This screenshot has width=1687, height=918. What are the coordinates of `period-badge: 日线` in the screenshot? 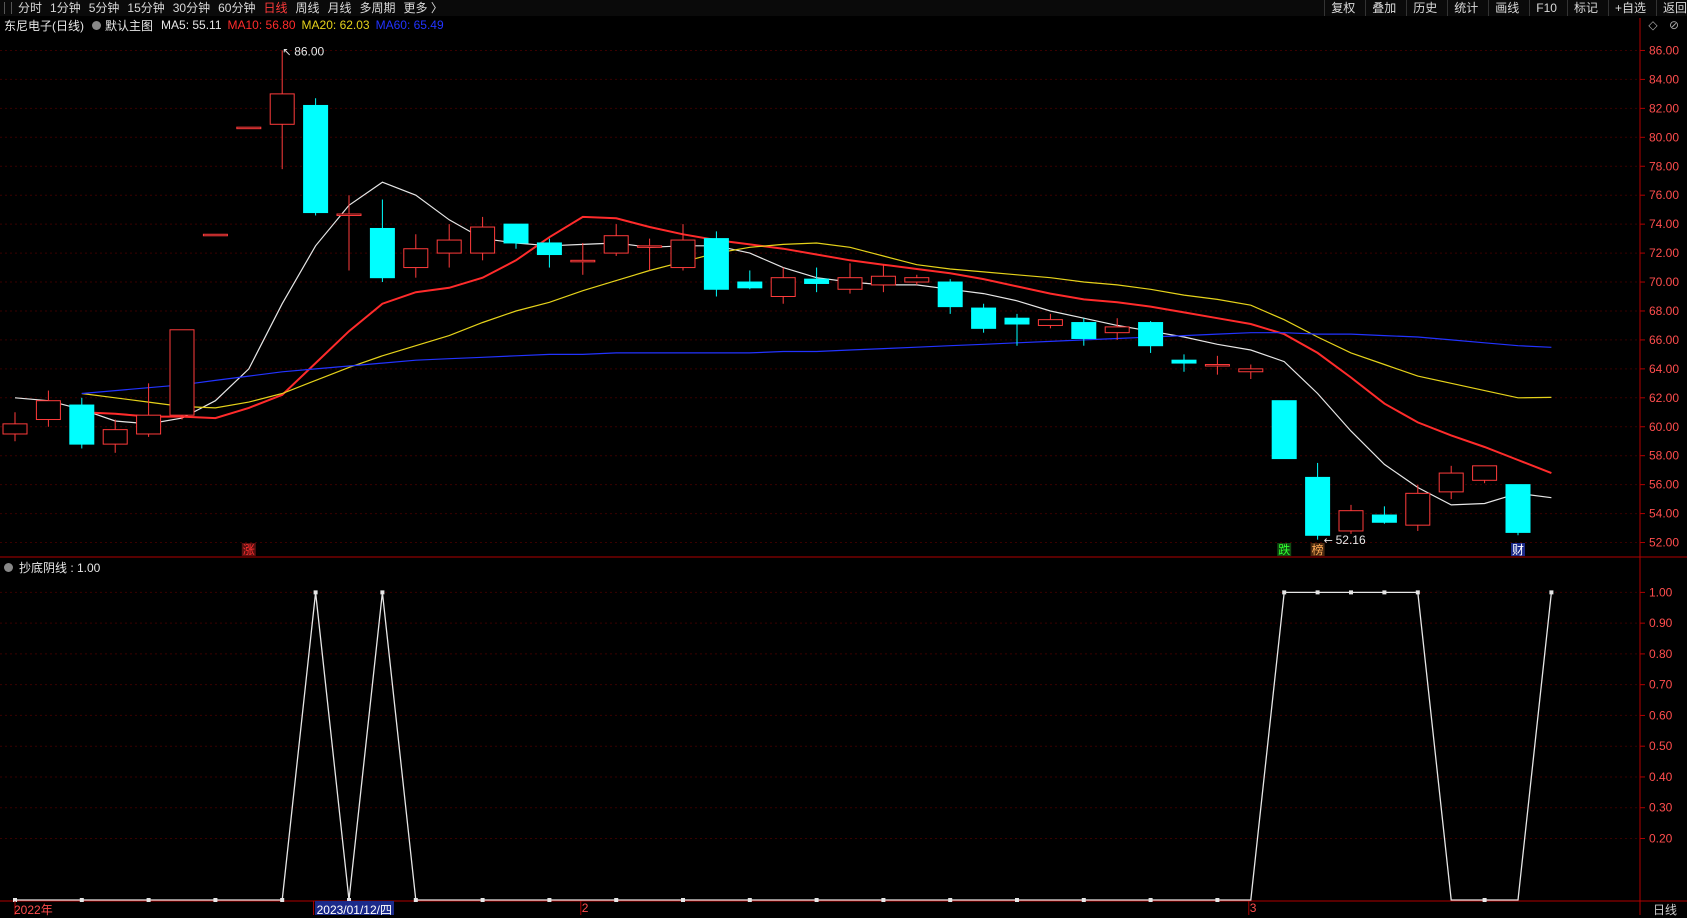 It's located at (1664, 910).